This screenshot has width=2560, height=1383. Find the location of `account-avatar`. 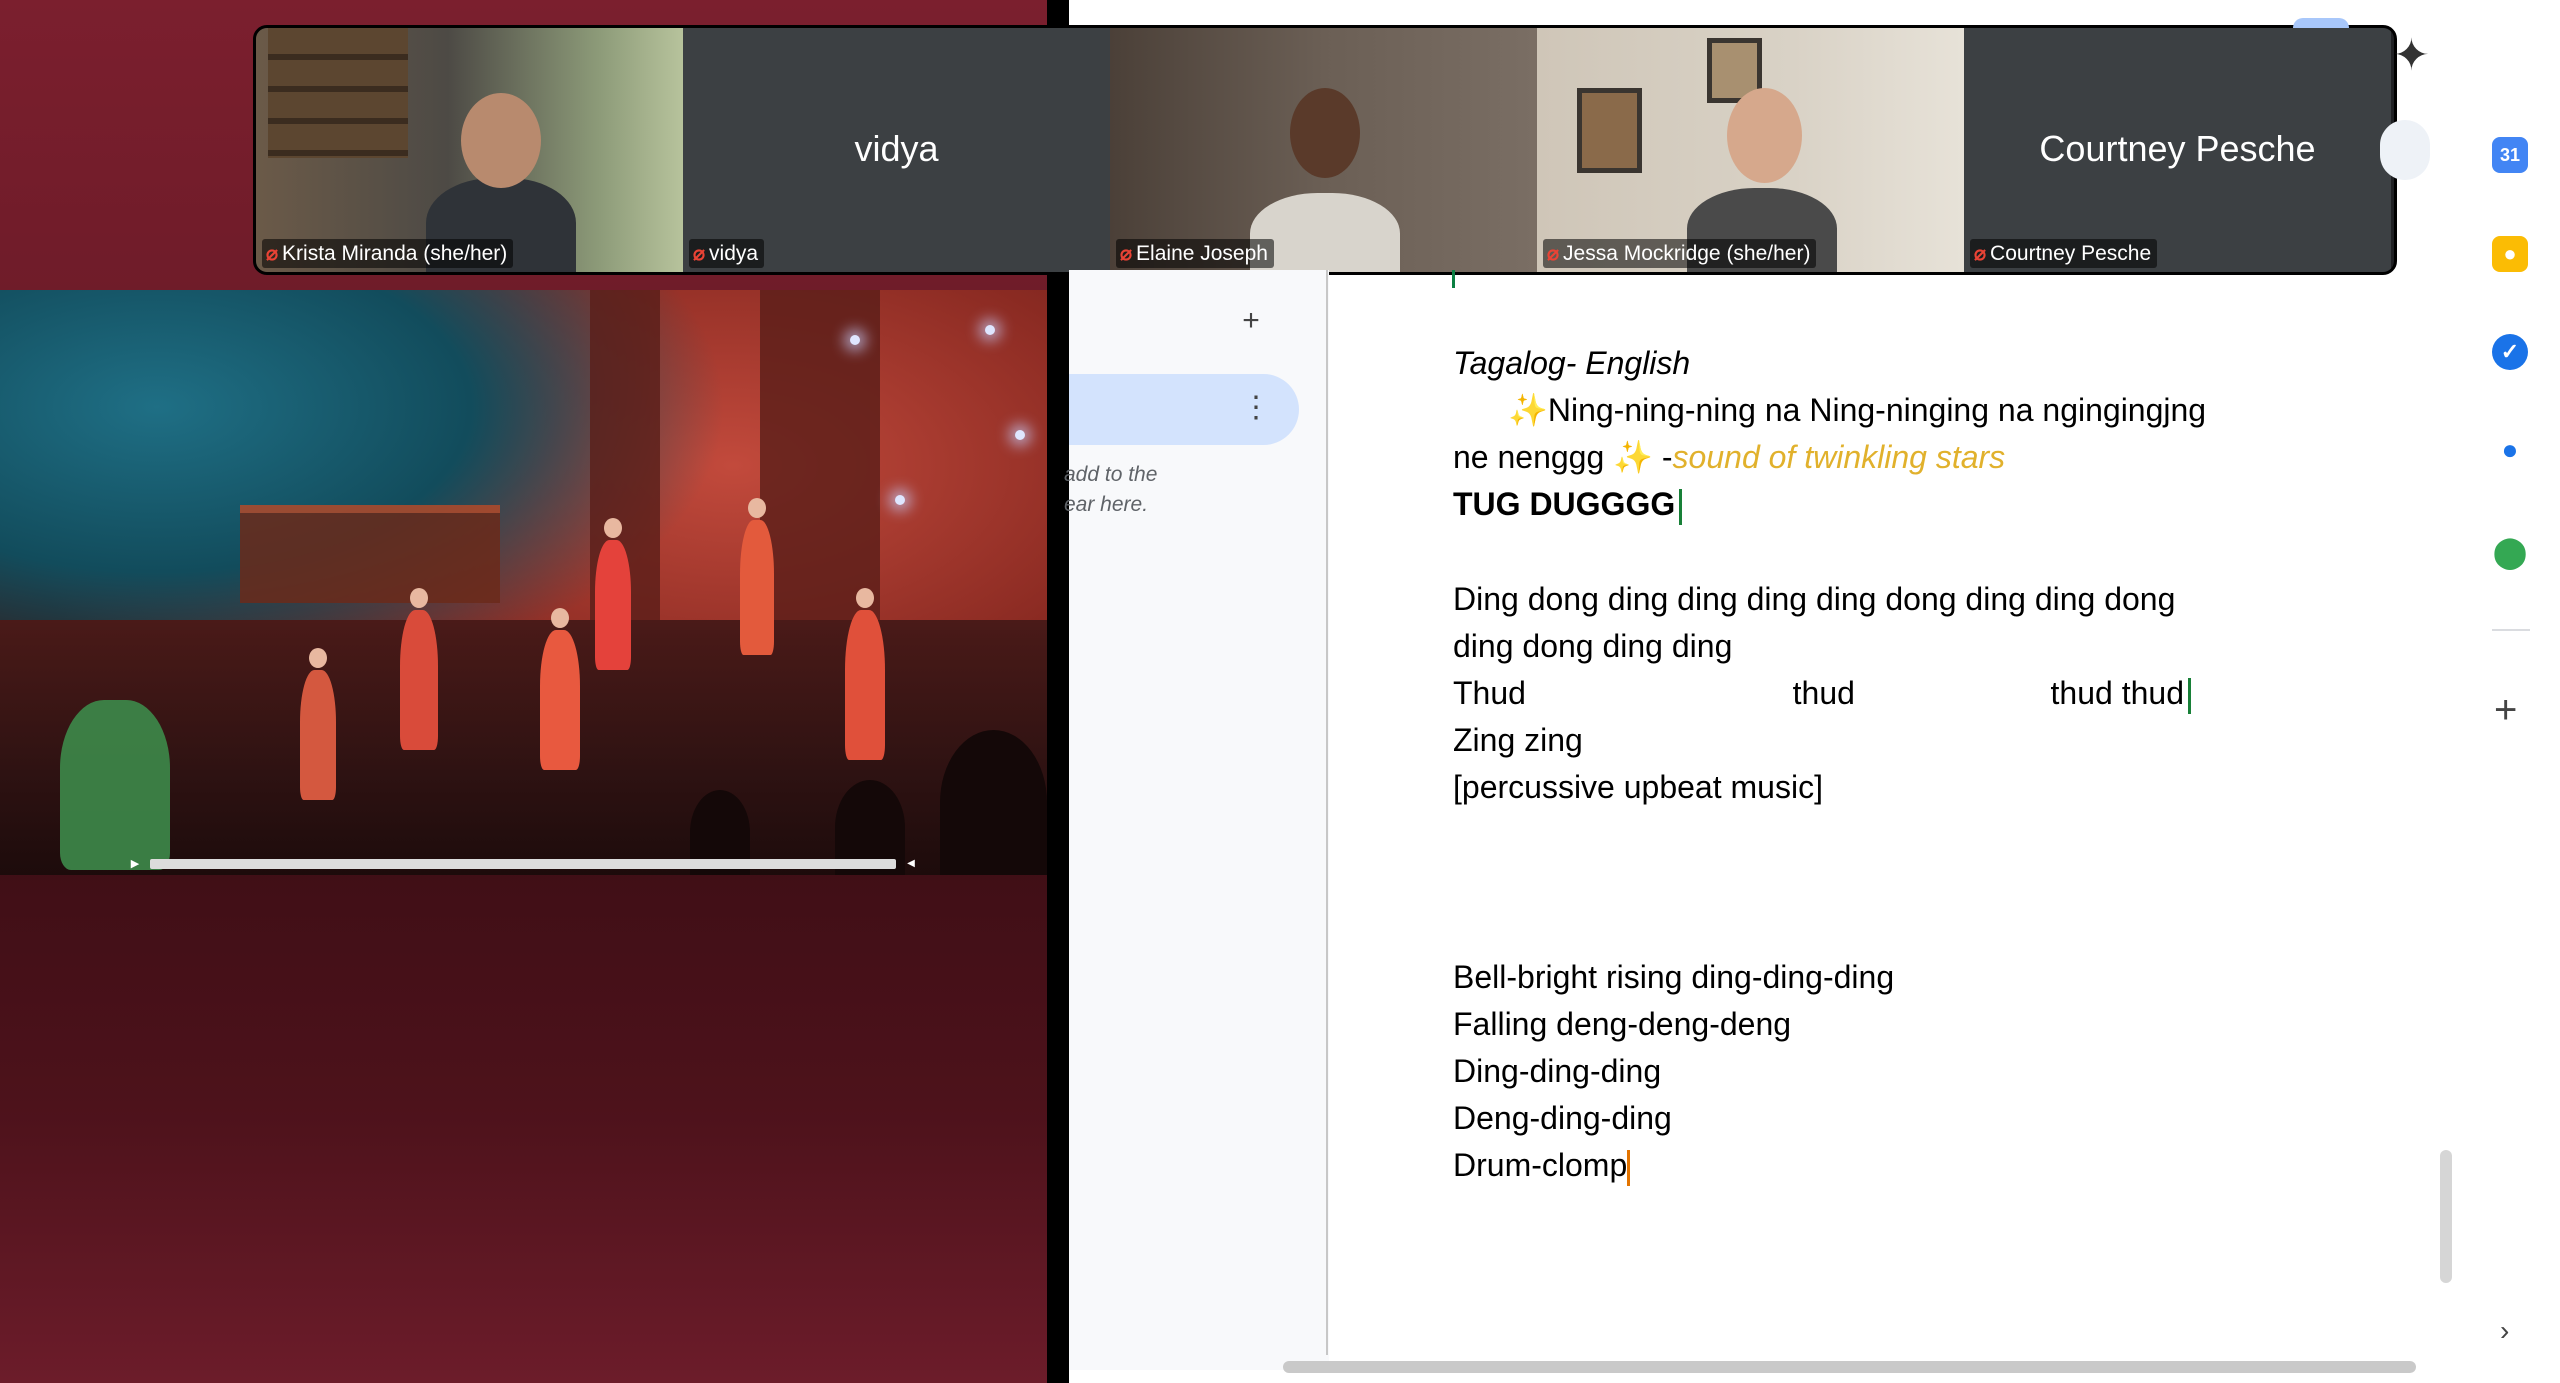

account-avatar is located at coordinates (2321, 23).